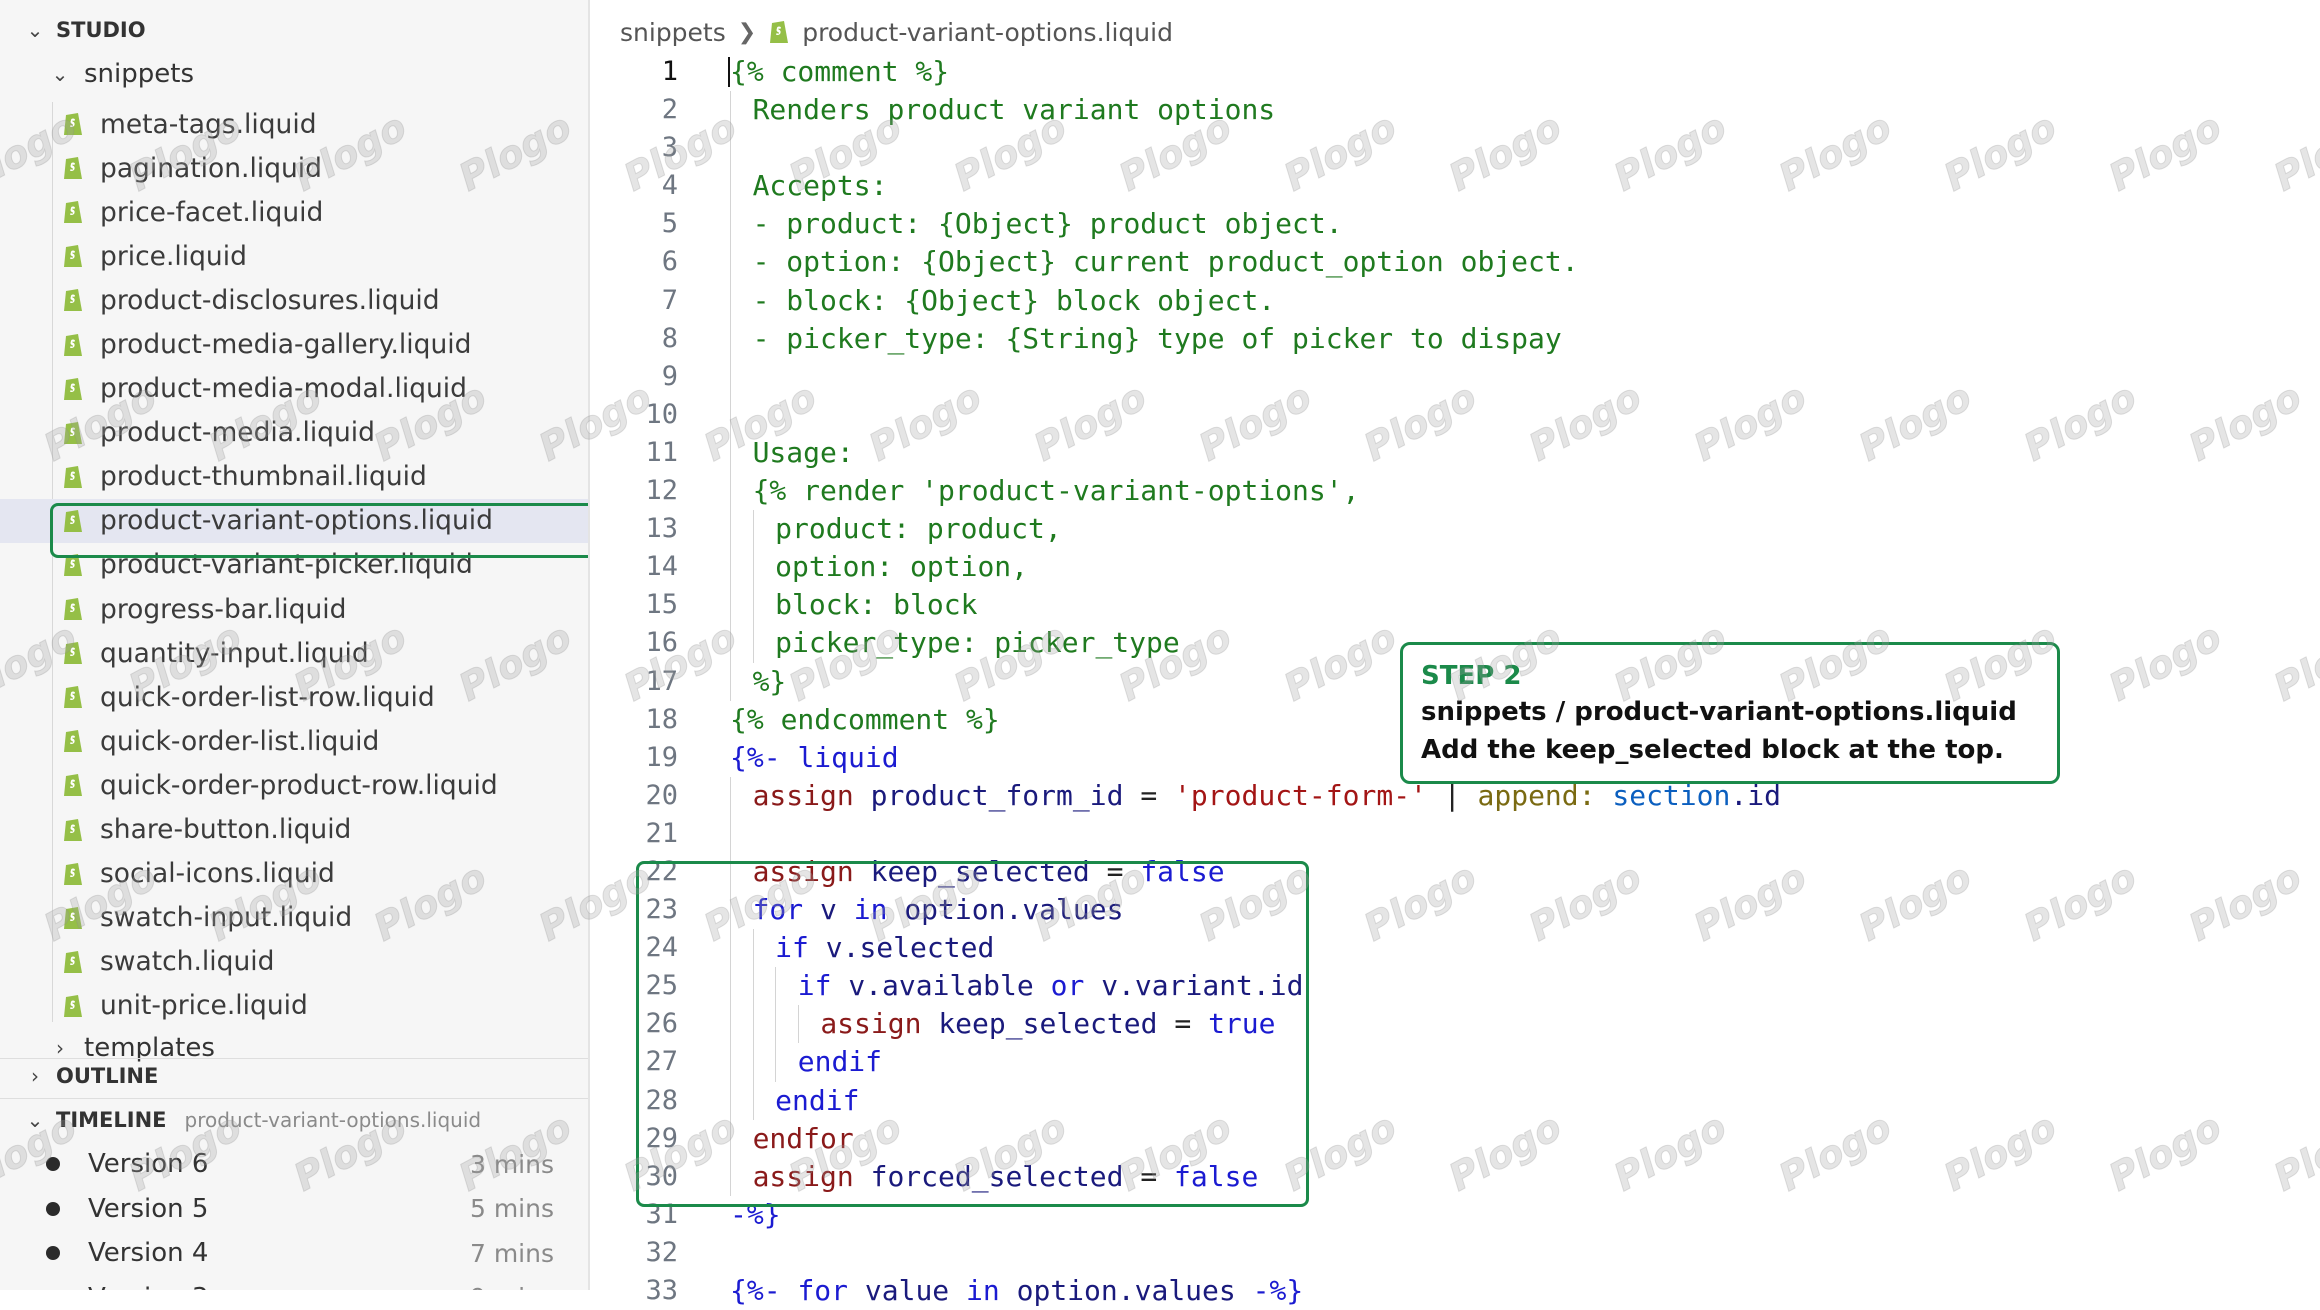 The width and height of the screenshot is (2320, 1310). What do you see at coordinates (294, 1209) in the screenshot?
I see `timeline-version-item: Version 5 5 mins` at bounding box center [294, 1209].